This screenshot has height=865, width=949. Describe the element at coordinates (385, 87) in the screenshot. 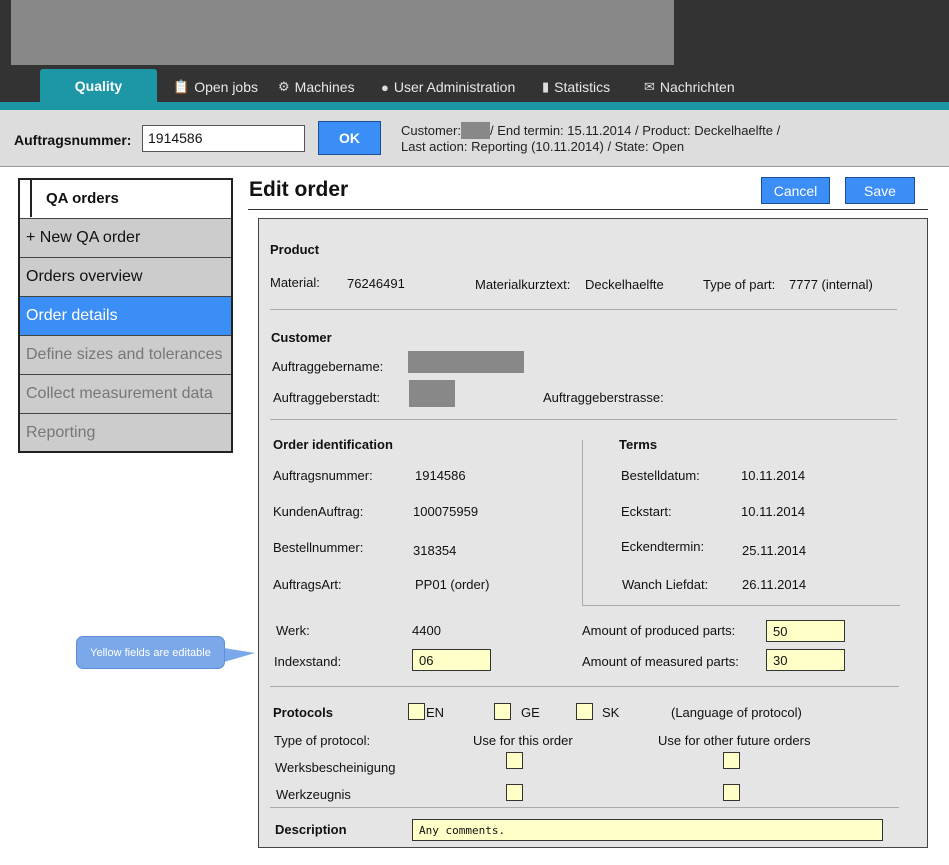

I see `users-icon: ●` at that location.